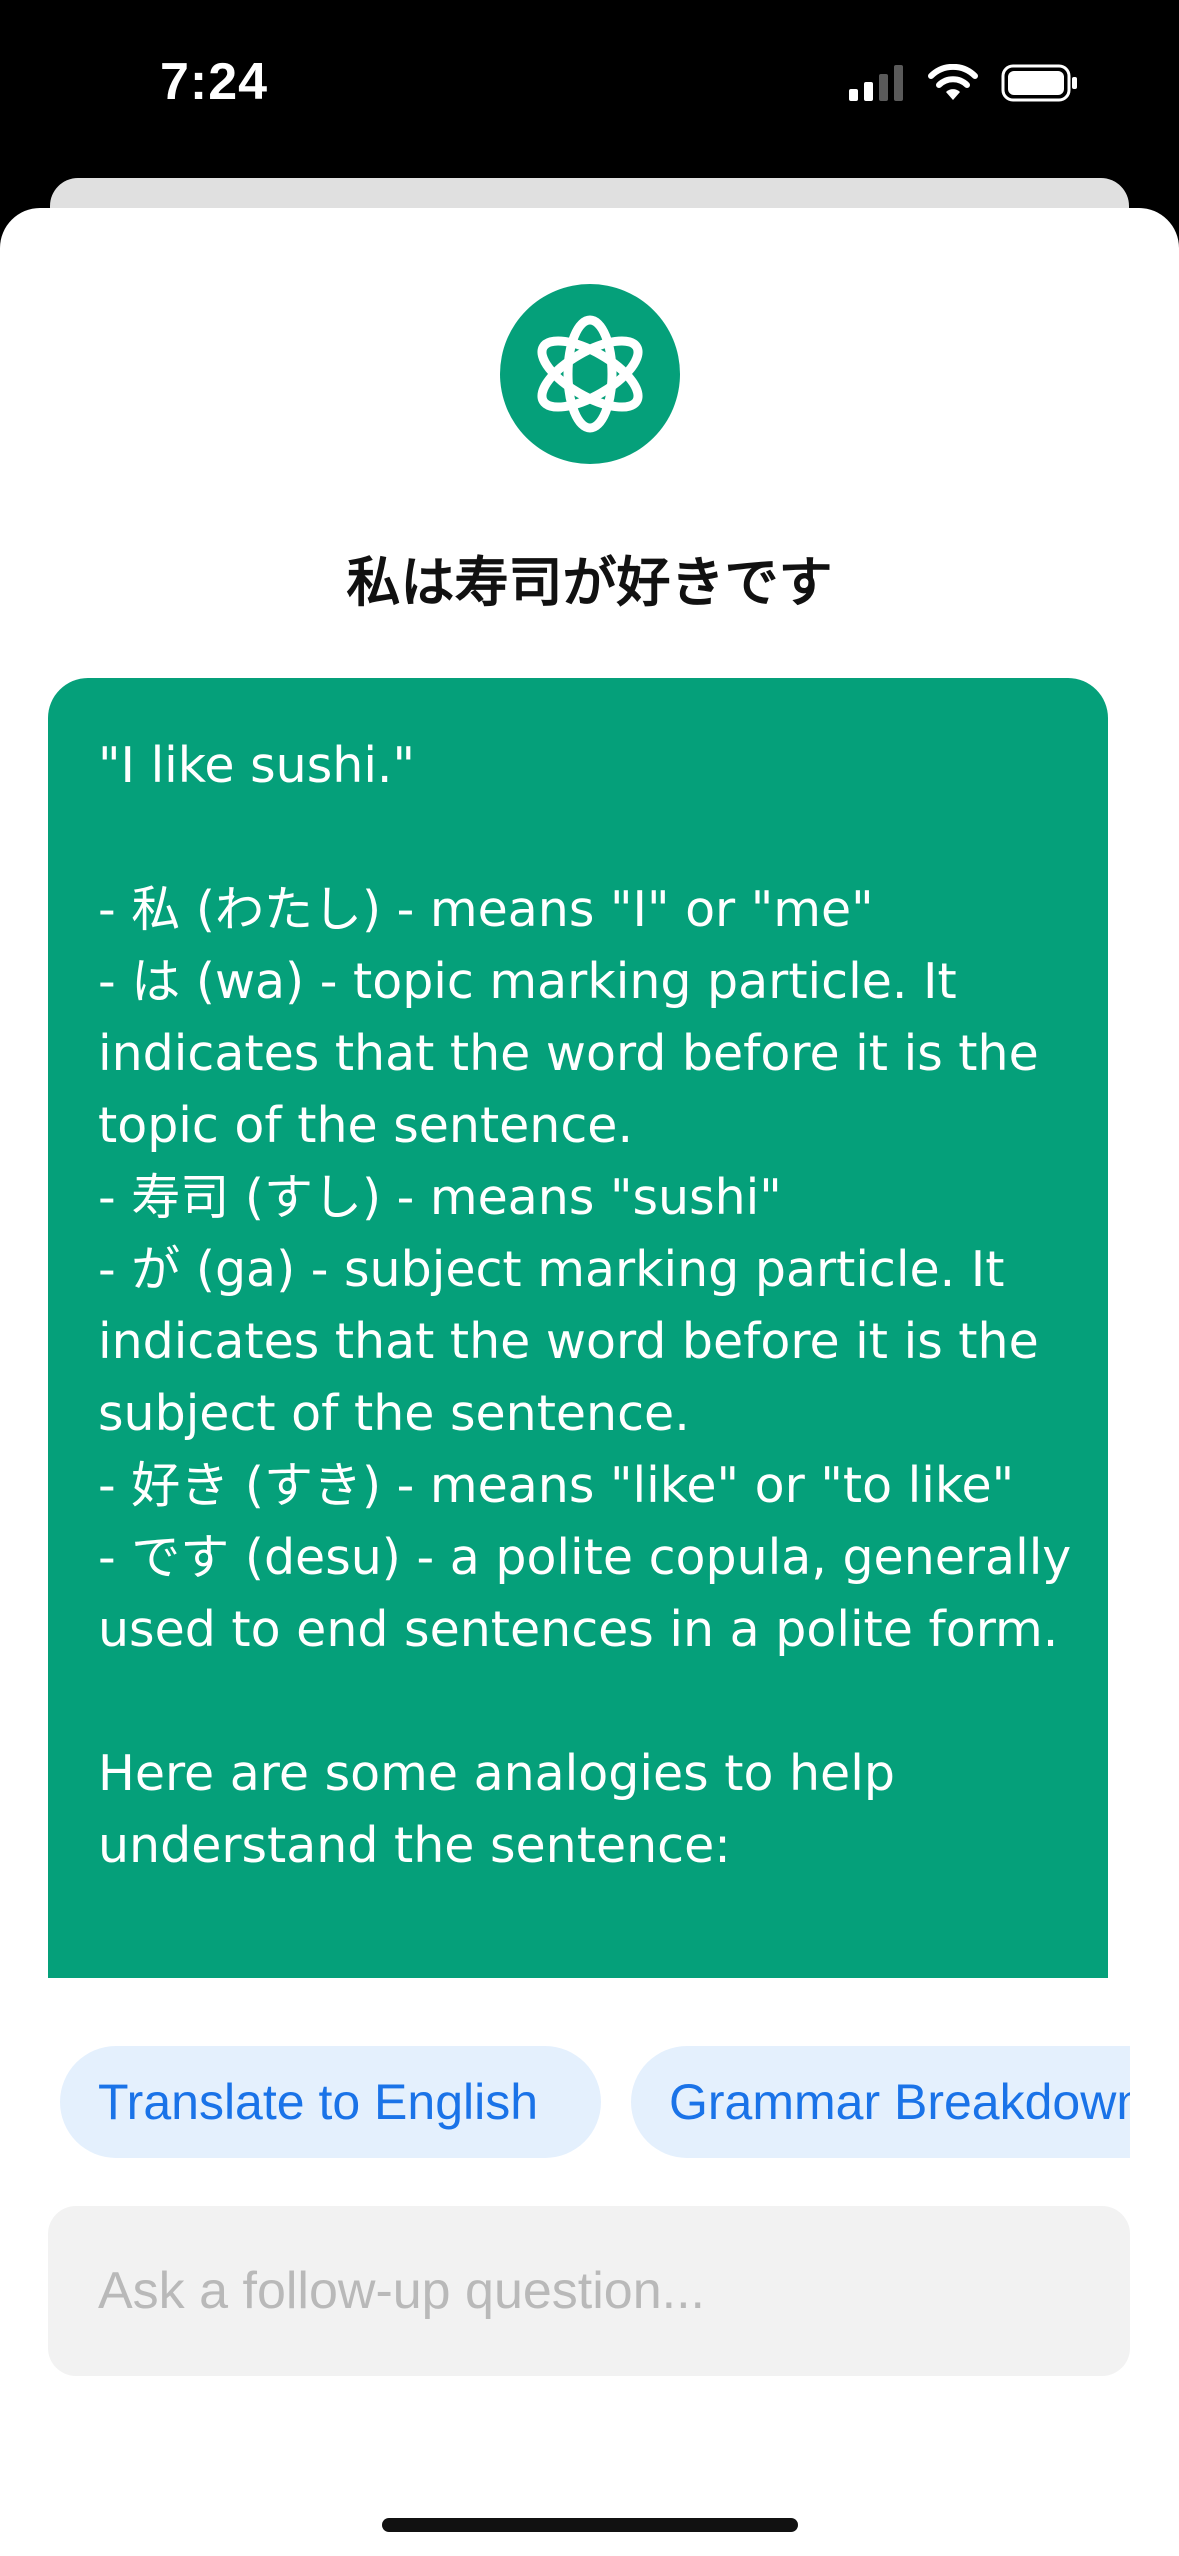  I want to click on grammar-breakdown-chip: Grammar Breakdown, so click(880, 2102).